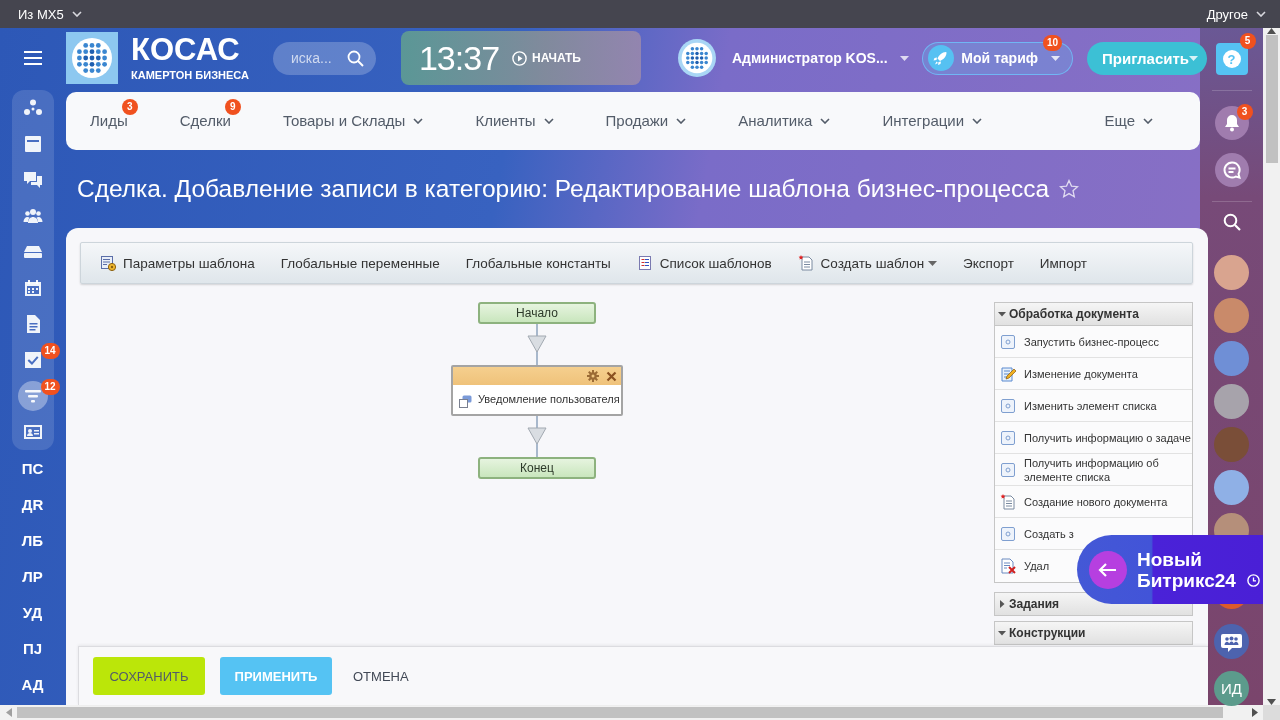  I want to click on clock-time: 13:37, so click(459, 58).